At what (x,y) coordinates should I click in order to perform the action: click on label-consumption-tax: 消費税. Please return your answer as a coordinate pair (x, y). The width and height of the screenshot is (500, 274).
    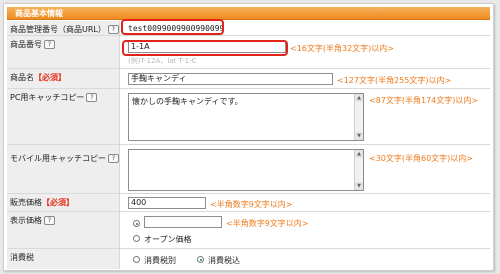
    Looking at the image, I should click on (63, 259).